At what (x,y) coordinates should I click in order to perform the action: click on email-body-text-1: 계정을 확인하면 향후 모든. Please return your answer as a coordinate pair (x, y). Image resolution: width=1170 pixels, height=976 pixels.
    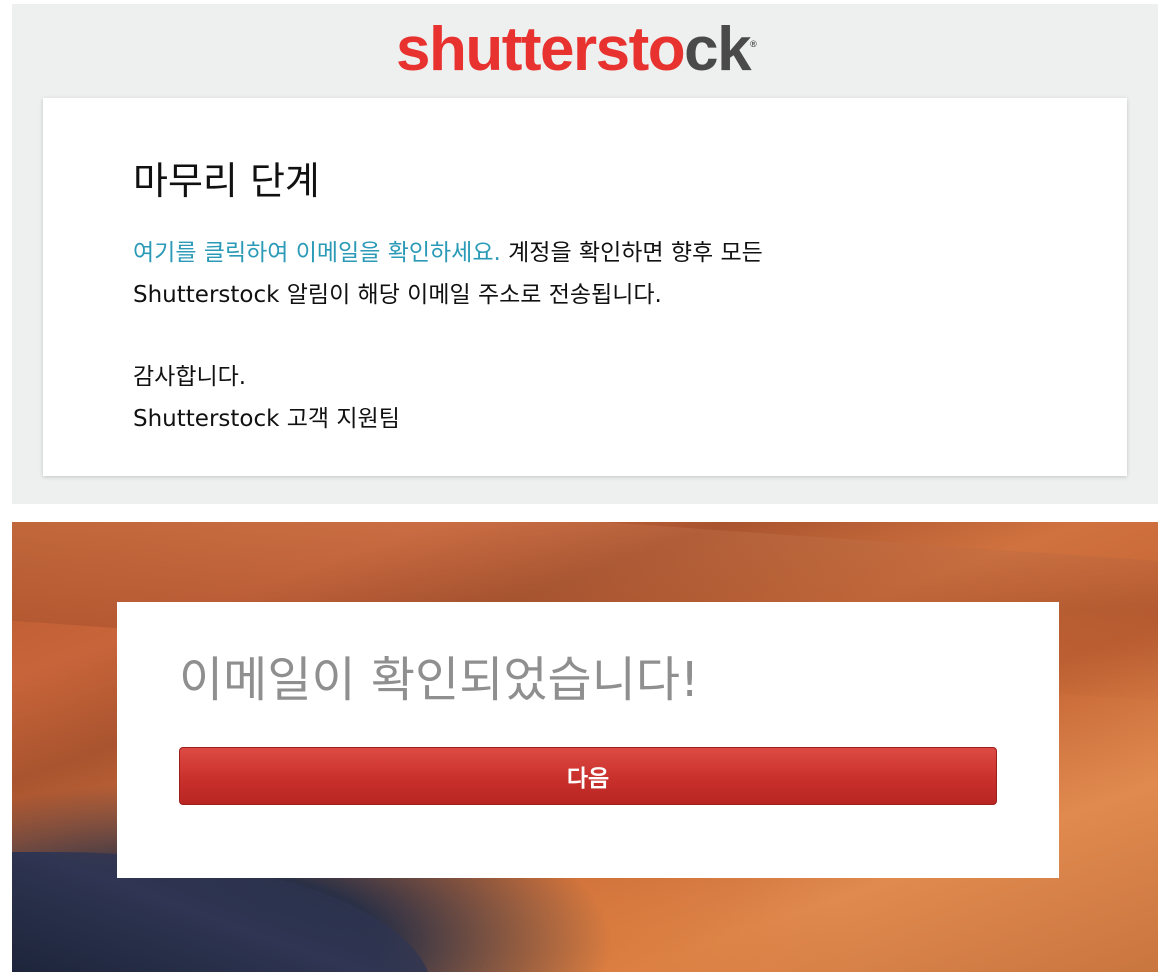
    Looking at the image, I should click on (631, 253).